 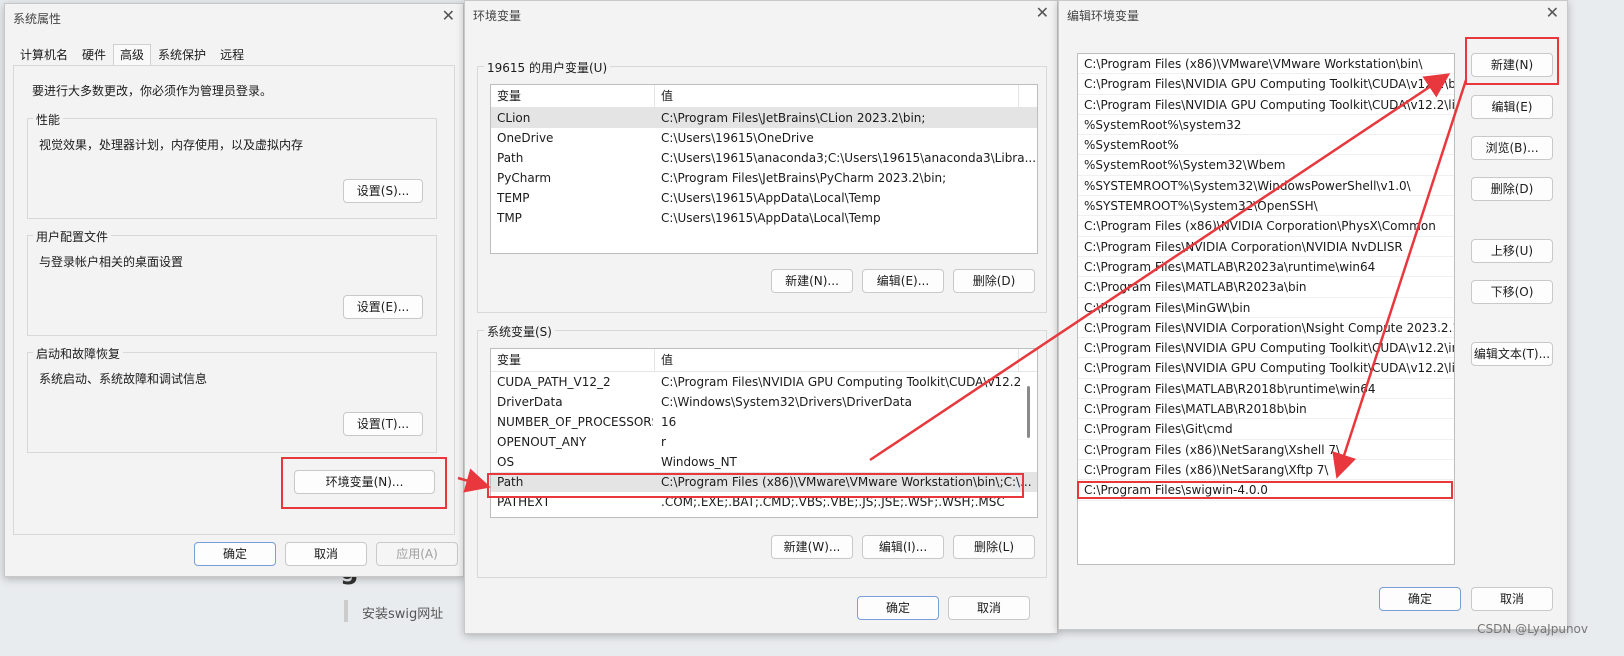 I want to click on watermark: CSDN @LyaJpunov, so click(x=1532, y=629).